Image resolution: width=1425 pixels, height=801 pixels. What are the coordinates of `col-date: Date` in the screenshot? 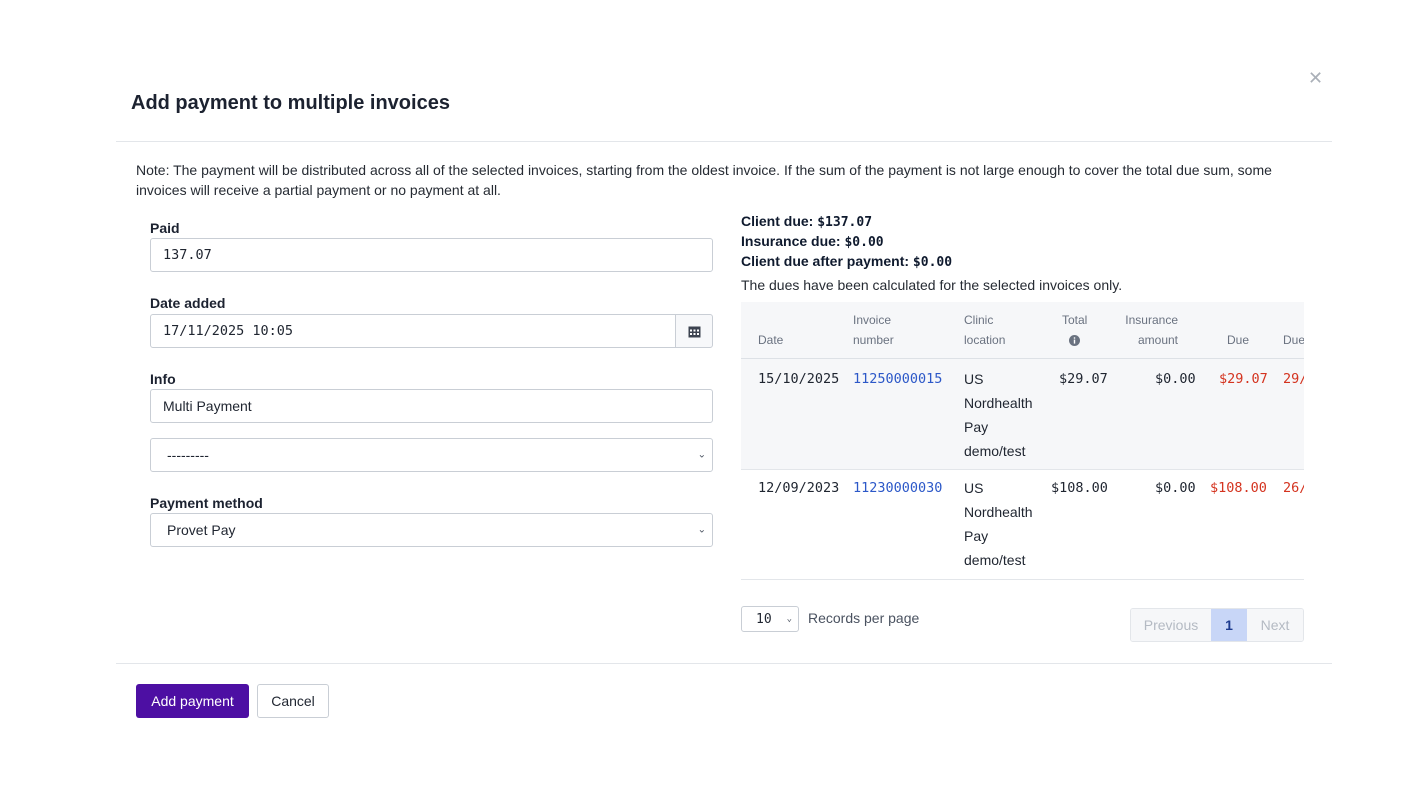 It's located at (770, 340).